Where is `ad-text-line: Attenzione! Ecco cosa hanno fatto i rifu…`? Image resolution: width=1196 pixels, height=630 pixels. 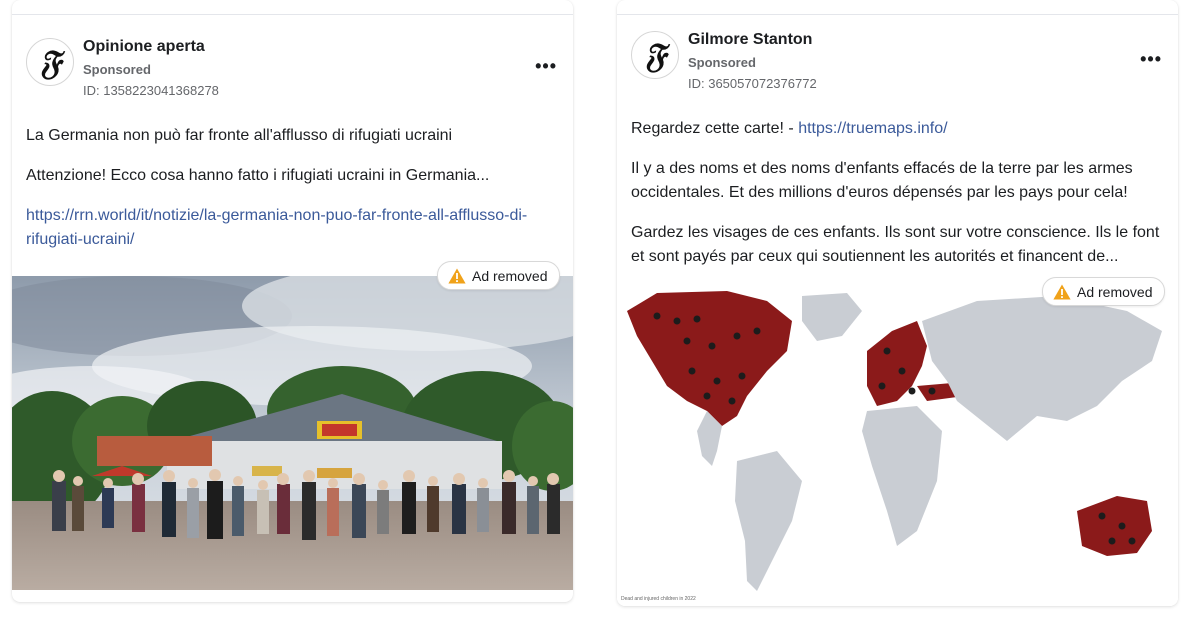 ad-text-line: Attenzione! Ecco cosa hanno fatto i rifu… is located at coordinates (258, 175).